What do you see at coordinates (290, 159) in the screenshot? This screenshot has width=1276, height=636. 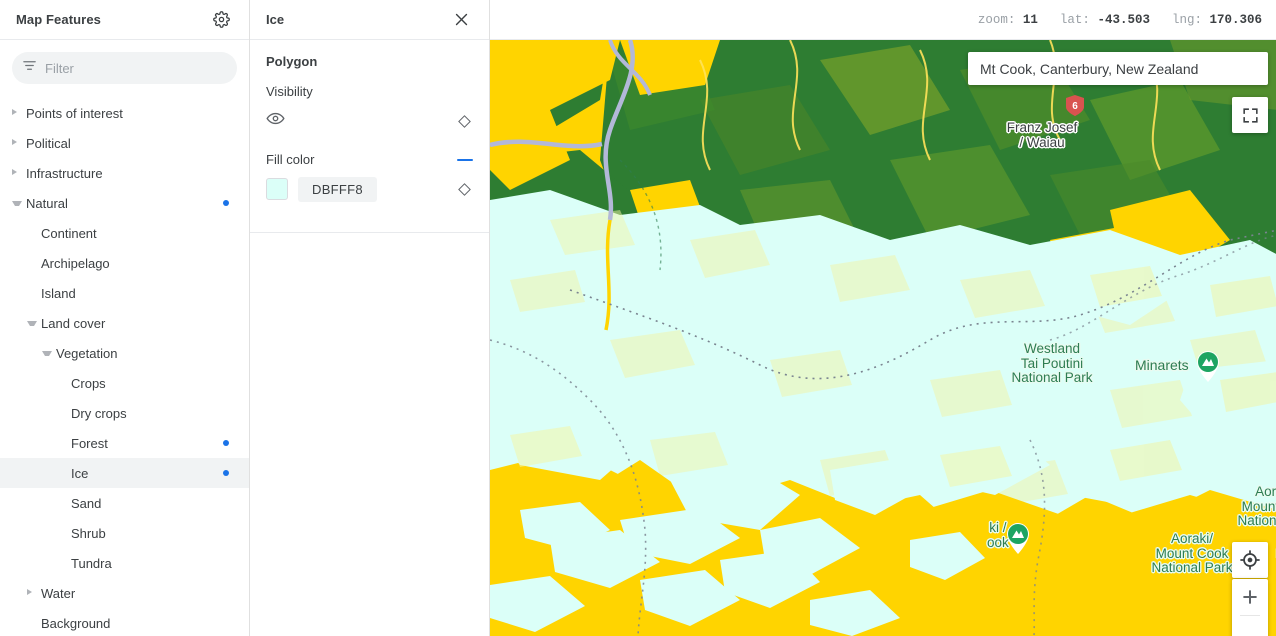 I see `fill-color-label: Fill color` at bounding box center [290, 159].